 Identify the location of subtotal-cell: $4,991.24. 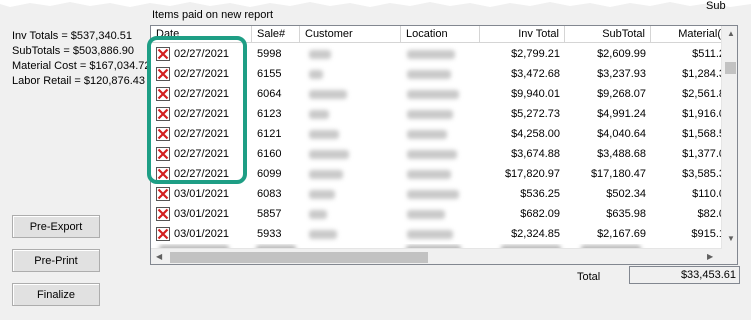
(621, 114).